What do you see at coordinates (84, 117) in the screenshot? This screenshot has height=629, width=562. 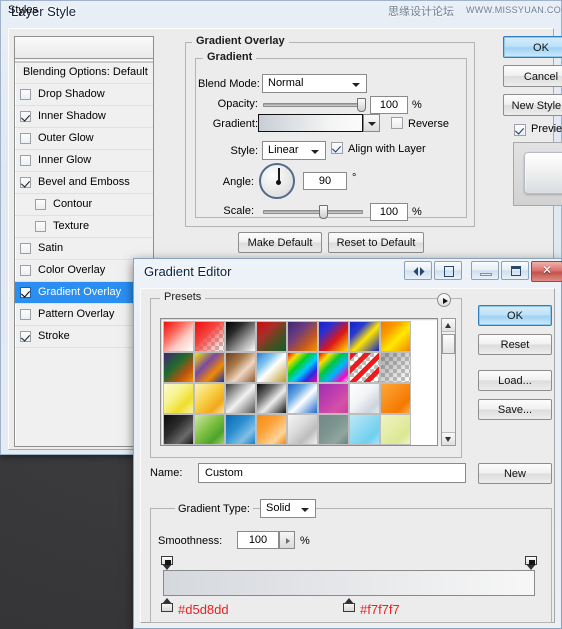 I see `style-row-inner-shadow: Inner Shadow` at bounding box center [84, 117].